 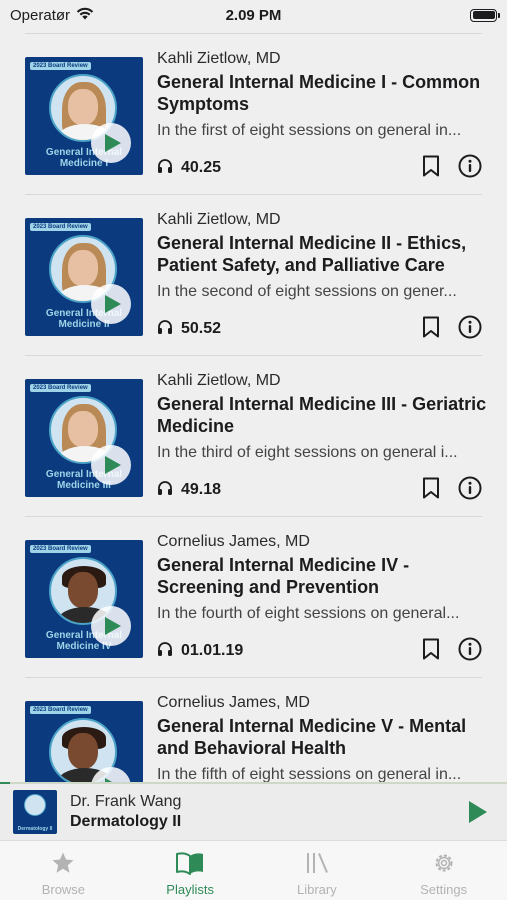 I want to click on tab-playlists: Playlists, so click(x=190, y=870).